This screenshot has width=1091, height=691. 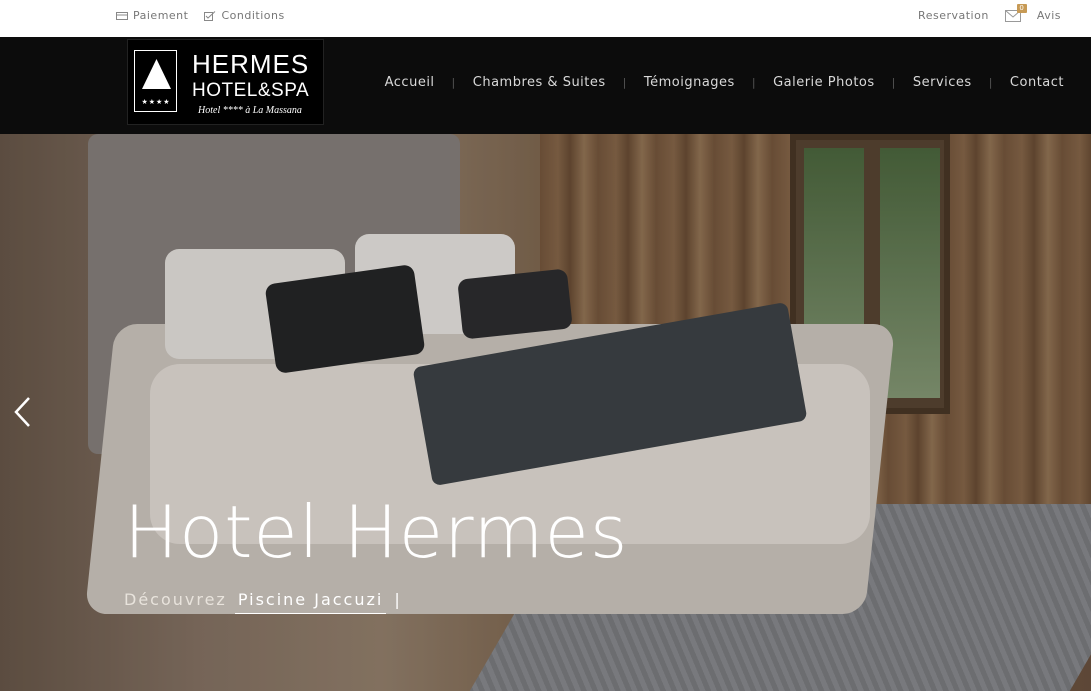 I want to click on conditions-link: Conditions, so click(x=244, y=15).